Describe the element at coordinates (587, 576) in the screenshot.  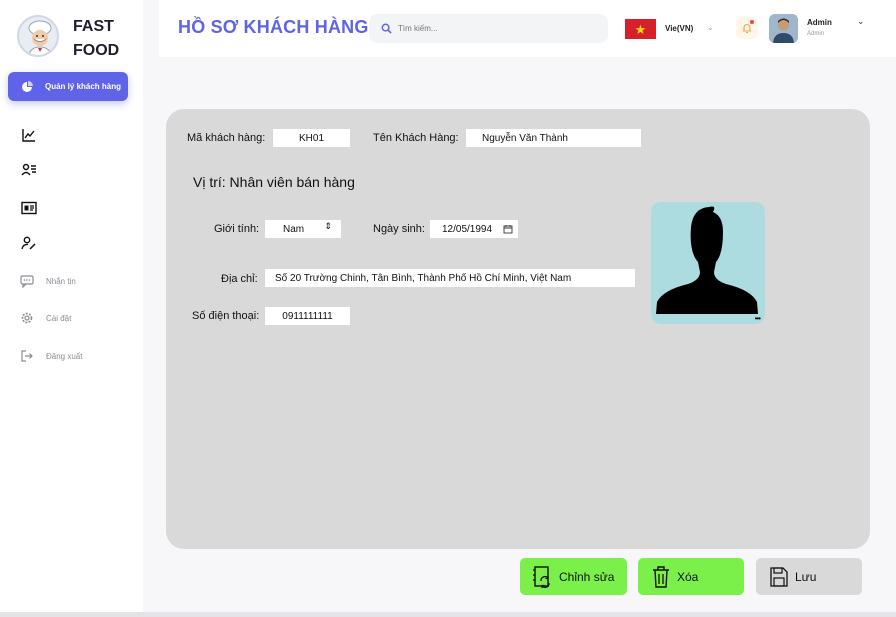
I see `edit-button-label: Chỉnh sửa` at that location.